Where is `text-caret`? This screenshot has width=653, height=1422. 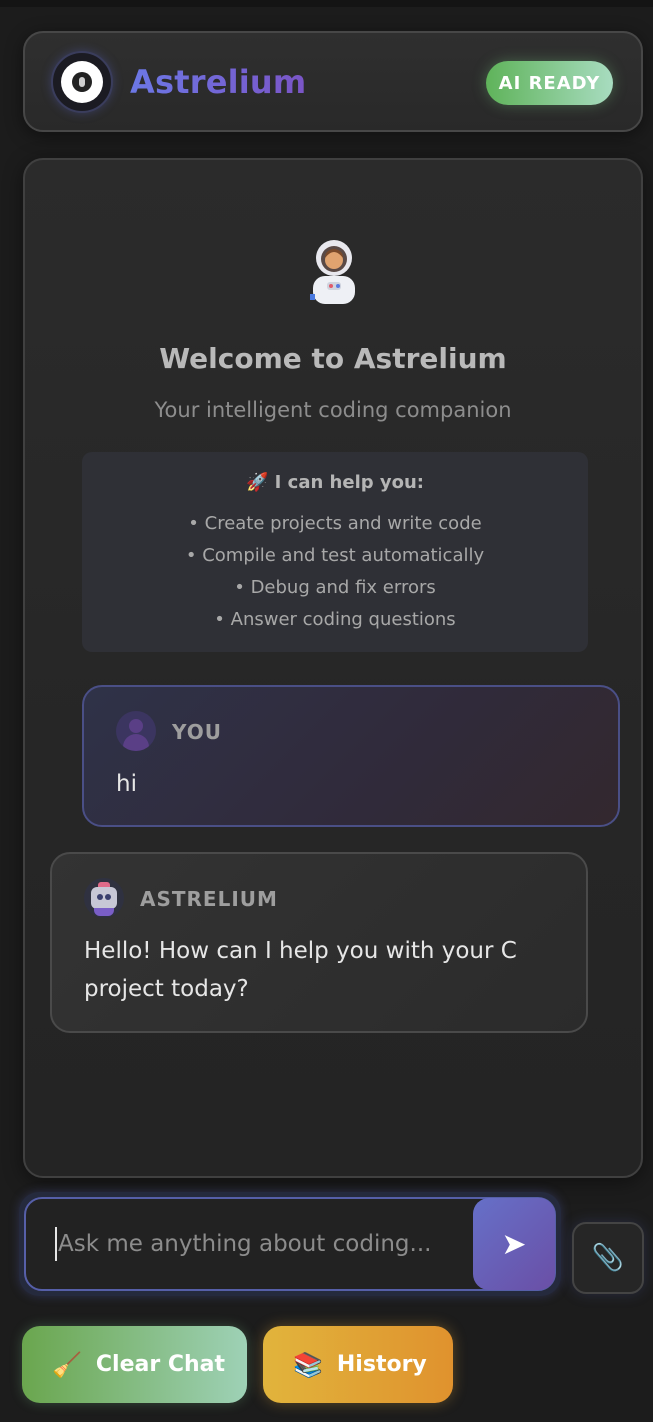
text-caret is located at coordinates (56, 1244).